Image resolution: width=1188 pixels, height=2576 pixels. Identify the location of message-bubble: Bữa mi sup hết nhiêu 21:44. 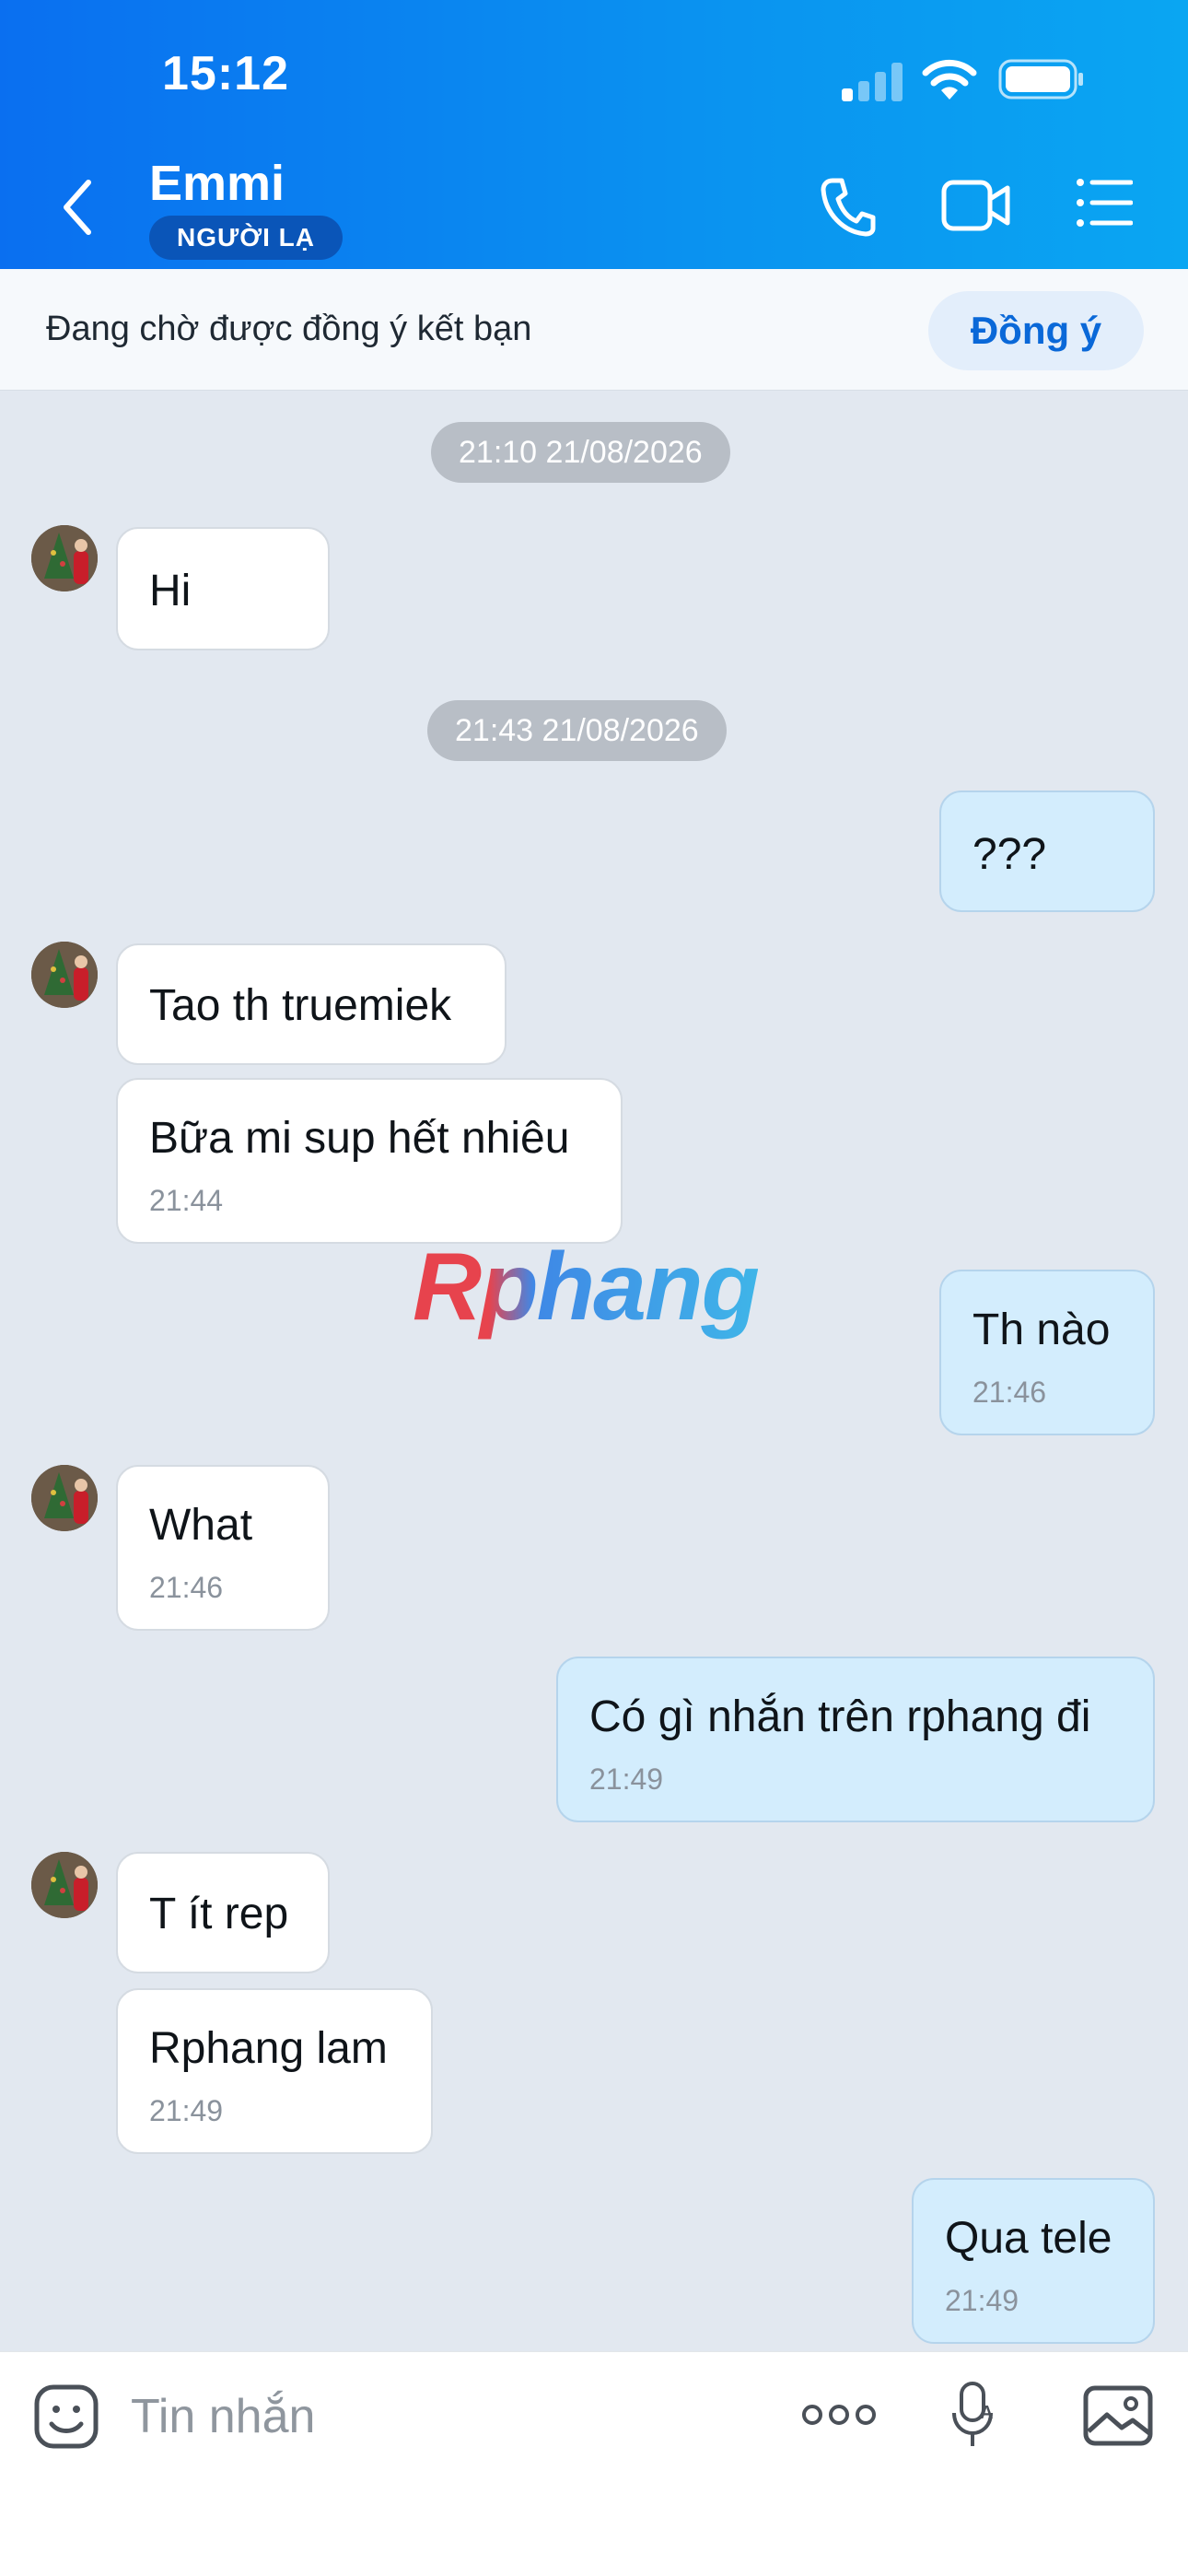
(369, 1161).